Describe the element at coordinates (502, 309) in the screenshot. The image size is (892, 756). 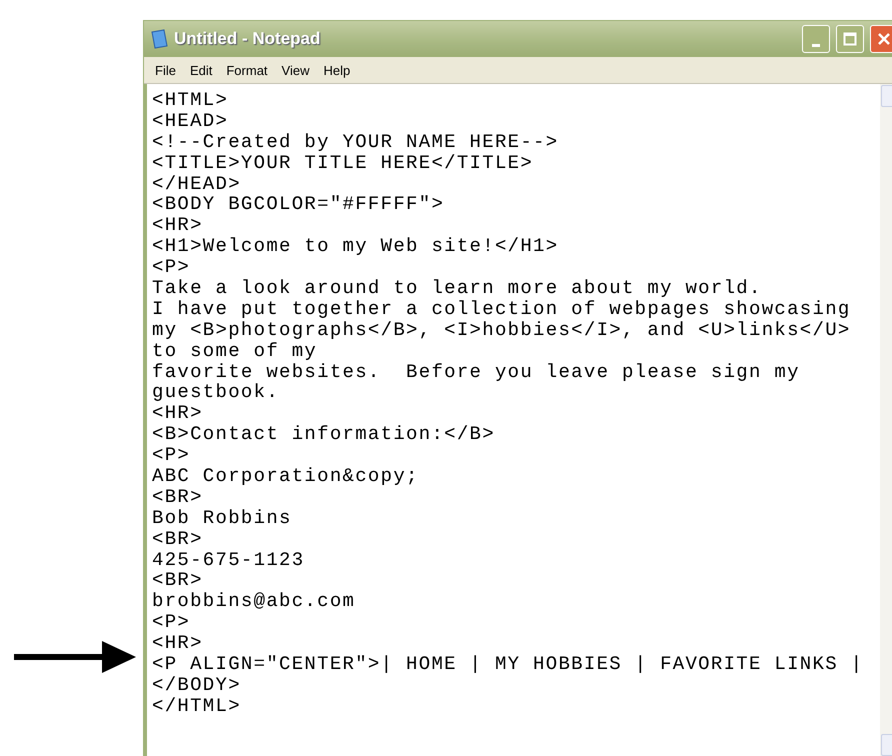
I see `text-line: I have put together a collection of webpages showcasing` at that location.